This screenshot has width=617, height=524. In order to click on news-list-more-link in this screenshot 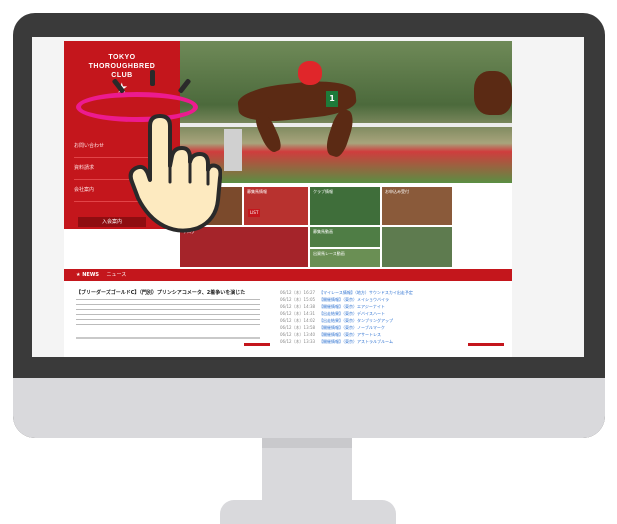, I will do `click(486, 344)`.